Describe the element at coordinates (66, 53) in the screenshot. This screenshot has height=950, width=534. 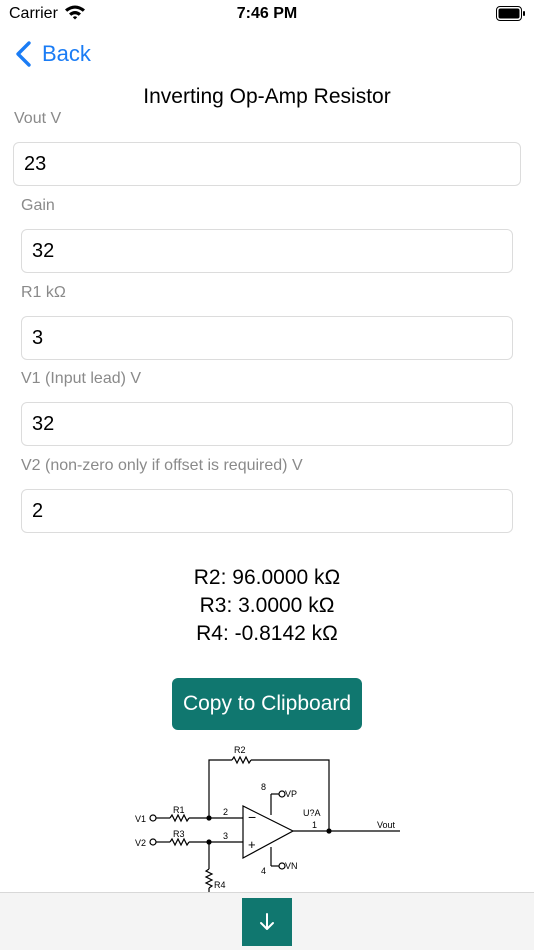
I see `back-label: Back` at that location.